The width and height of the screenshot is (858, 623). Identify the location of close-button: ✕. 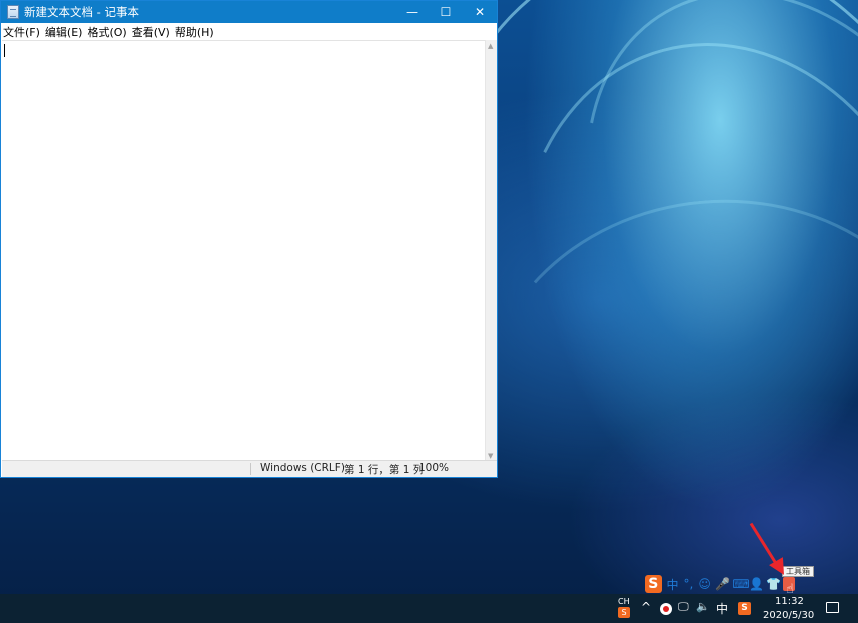
(480, 12).